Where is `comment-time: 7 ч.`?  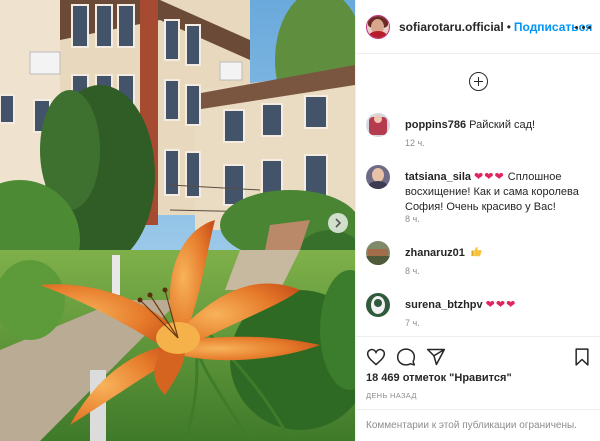 comment-time: 7 ч. is located at coordinates (412, 323).